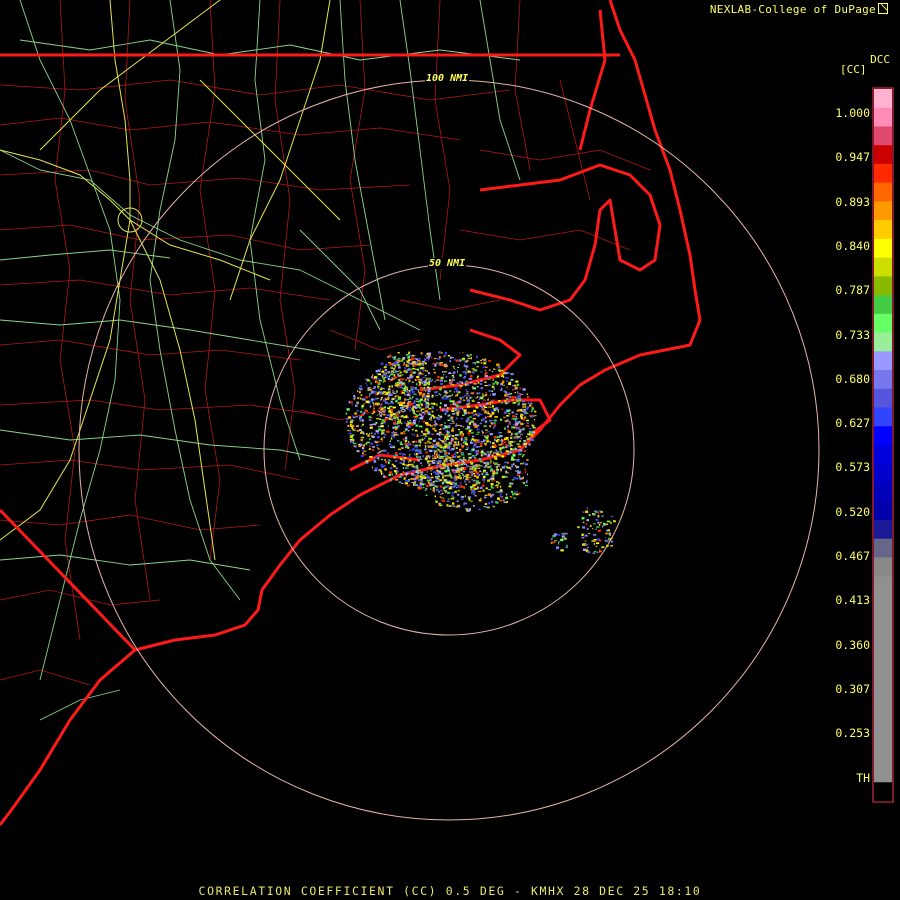  What do you see at coordinates (883, 455) in the screenshot?
I see `legend-color-step` at bounding box center [883, 455].